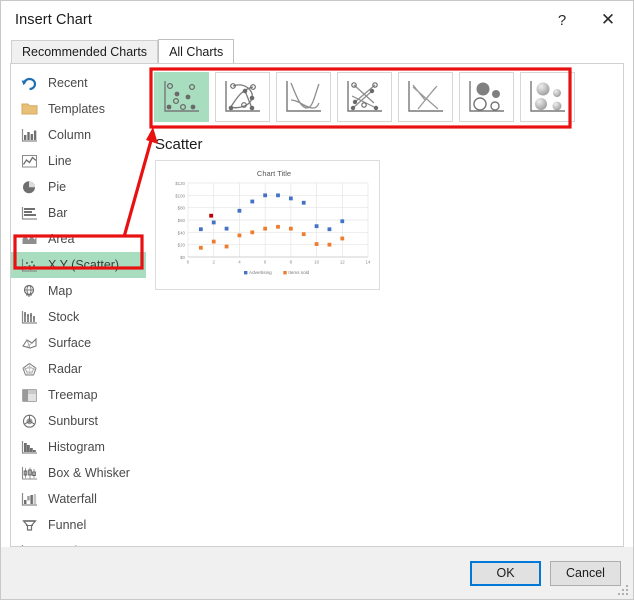 The height and width of the screenshot is (600, 634). I want to click on stock-icon, so click(29, 317).